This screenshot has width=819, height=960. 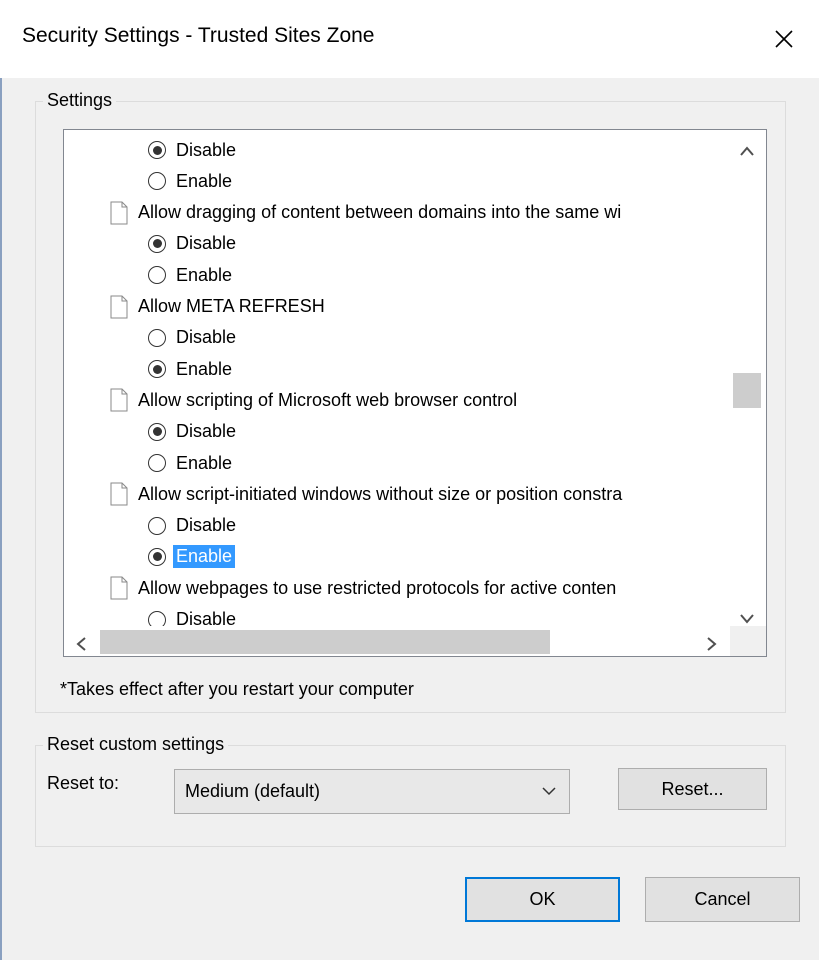 I want to click on scrollbar-corner, so click(x=748, y=641).